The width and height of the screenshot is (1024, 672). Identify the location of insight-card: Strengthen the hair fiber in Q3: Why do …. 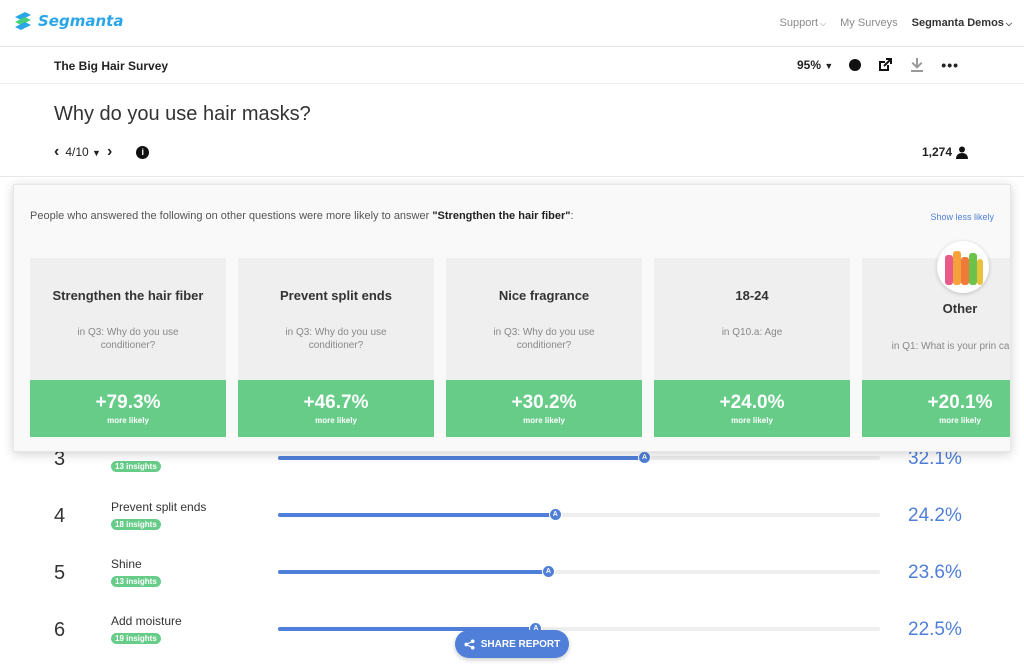
(128, 347).